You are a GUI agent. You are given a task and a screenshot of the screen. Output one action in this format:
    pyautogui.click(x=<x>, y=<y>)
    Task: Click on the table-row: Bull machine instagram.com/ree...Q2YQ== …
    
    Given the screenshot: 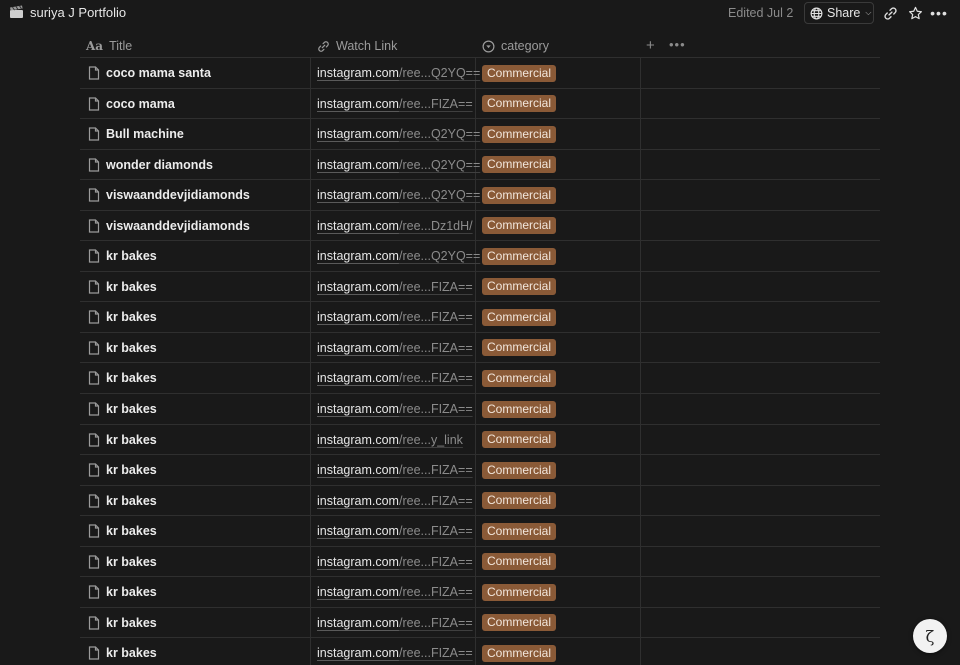 What is the action you would take?
    pyautogui.click(x=480, y=133)
    